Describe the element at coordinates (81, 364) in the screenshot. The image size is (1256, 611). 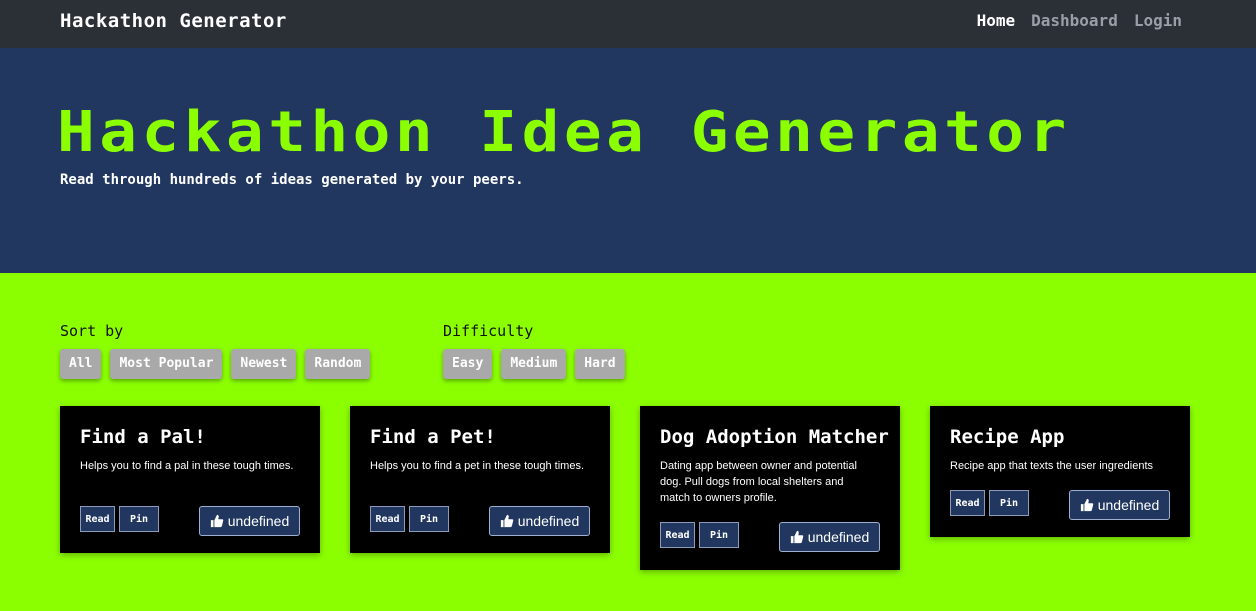
I see `sort-all-button: All` at that location.